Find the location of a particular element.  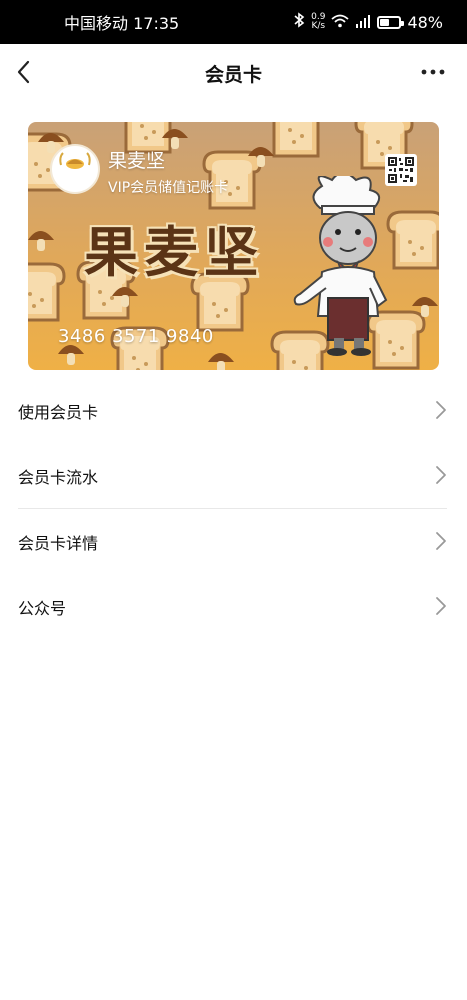

wifi-icon is located at coordinates (340, 22).